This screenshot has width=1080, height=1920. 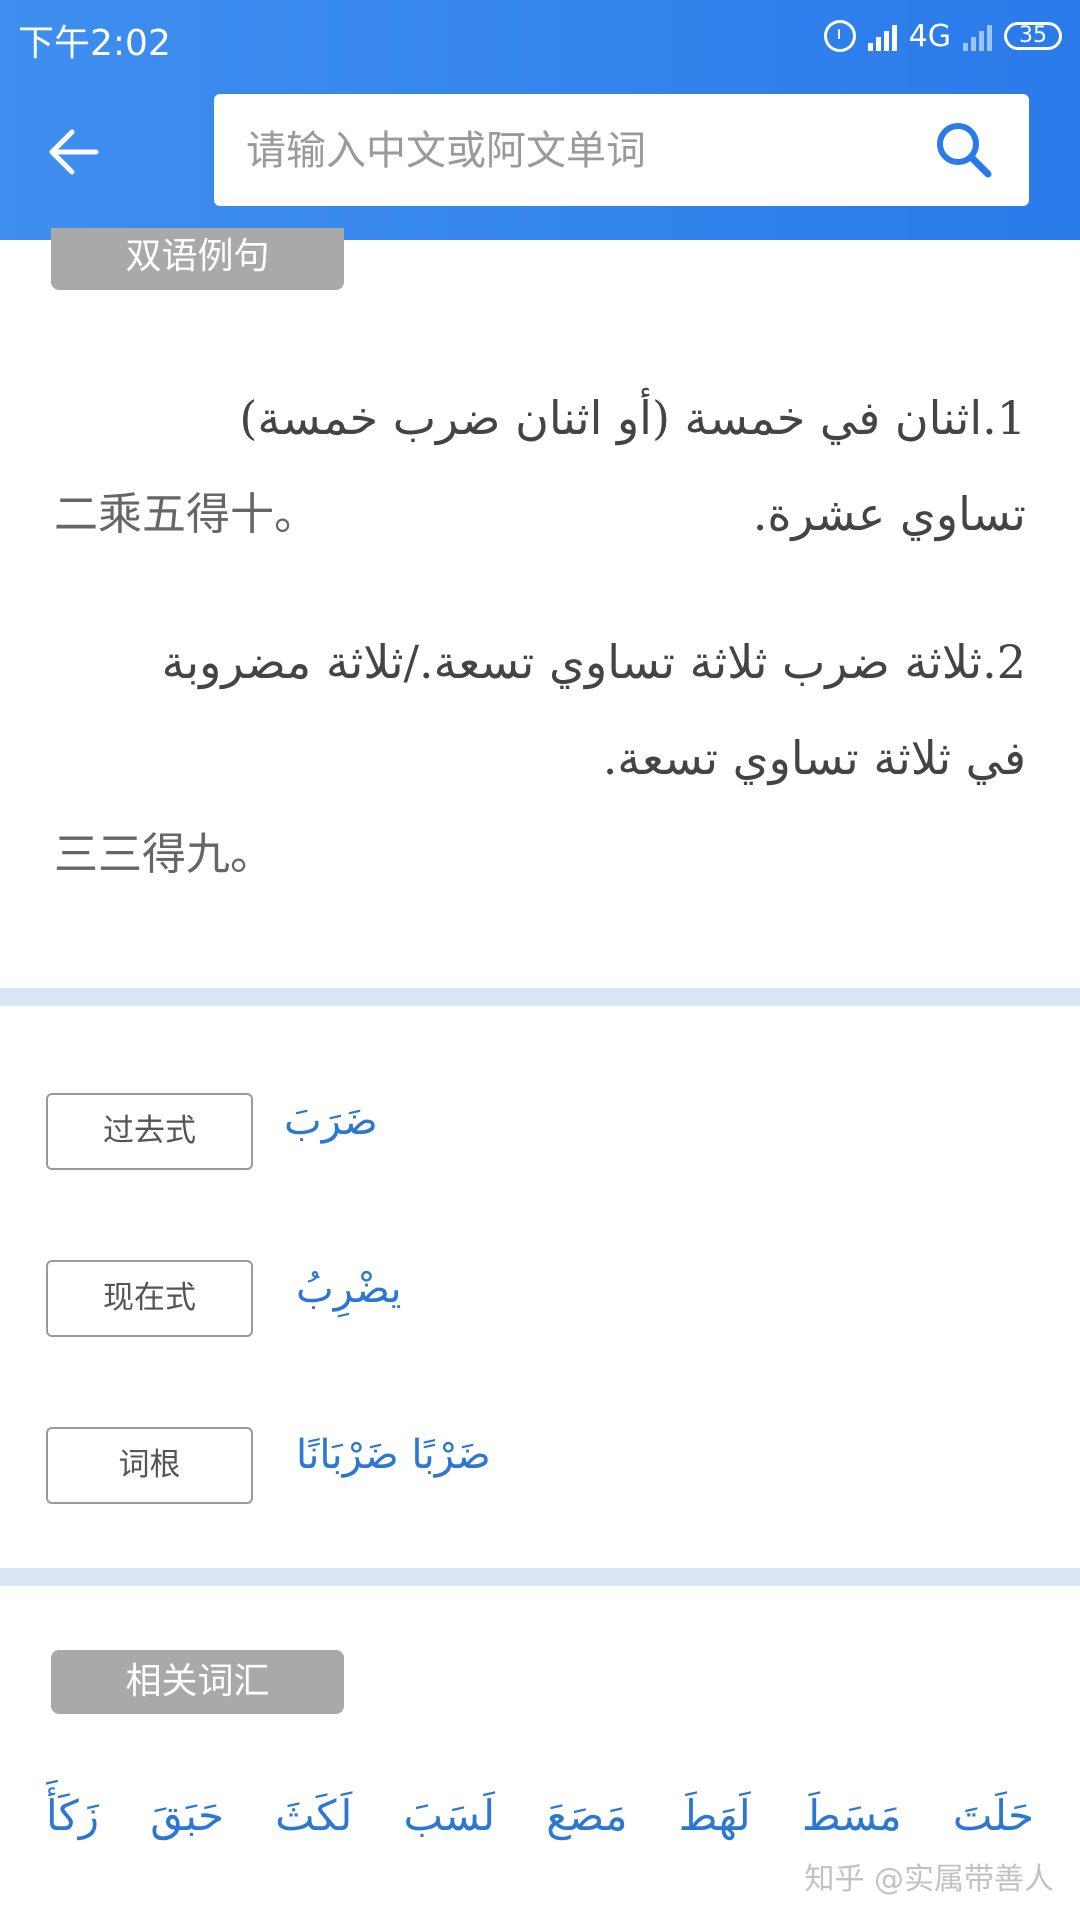 What do you see at coordinates (882, 36) in the screenshot?
I see `signal-icon` at bounding box center [882, 36].